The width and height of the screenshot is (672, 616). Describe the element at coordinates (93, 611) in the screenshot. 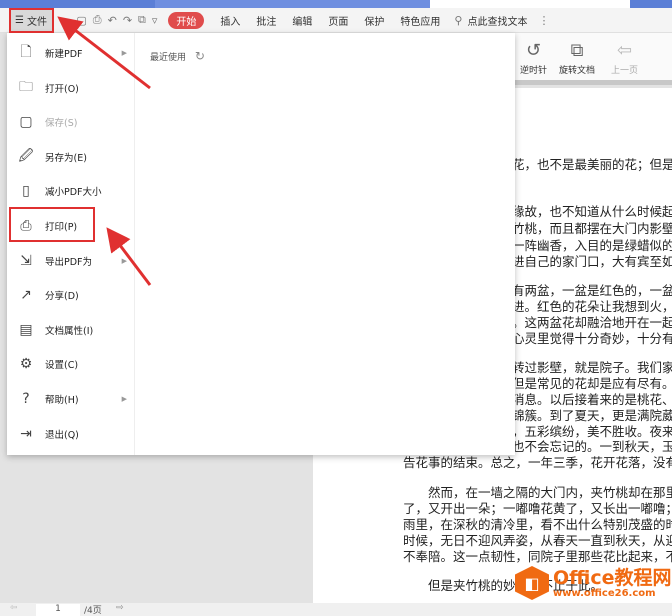

I see `page-total: /4页` at that location.